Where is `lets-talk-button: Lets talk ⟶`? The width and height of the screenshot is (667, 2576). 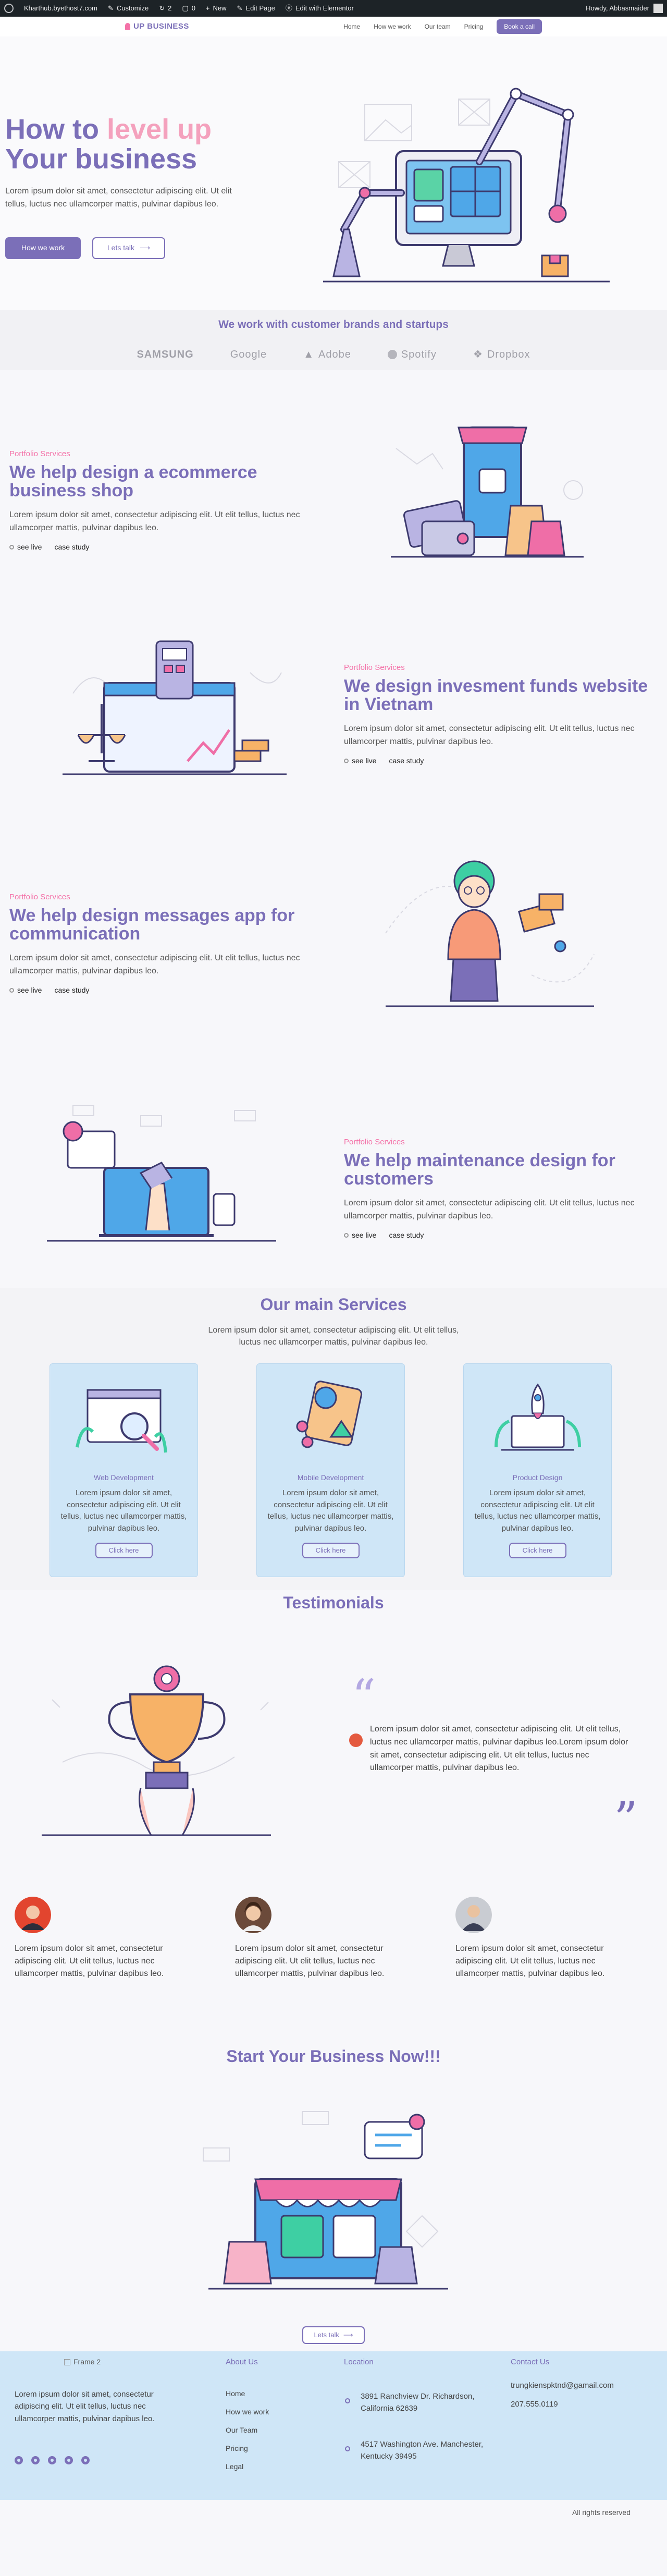
lets-talk-button: Lets talk ⟶ is located at coordinates (128, 248).